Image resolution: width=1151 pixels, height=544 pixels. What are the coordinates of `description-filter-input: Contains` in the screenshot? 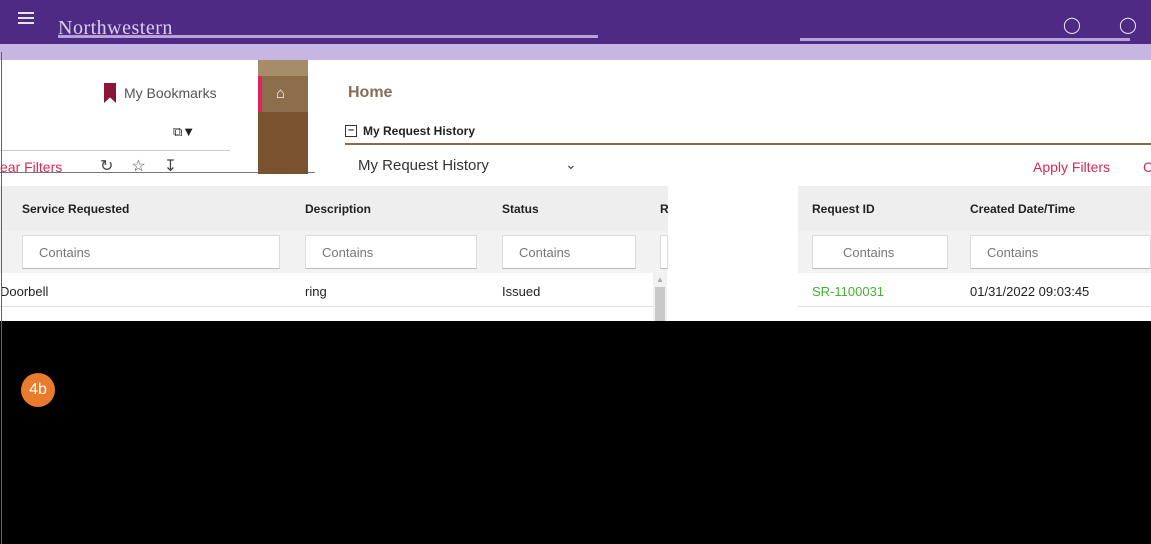 It's located at (391, 252).